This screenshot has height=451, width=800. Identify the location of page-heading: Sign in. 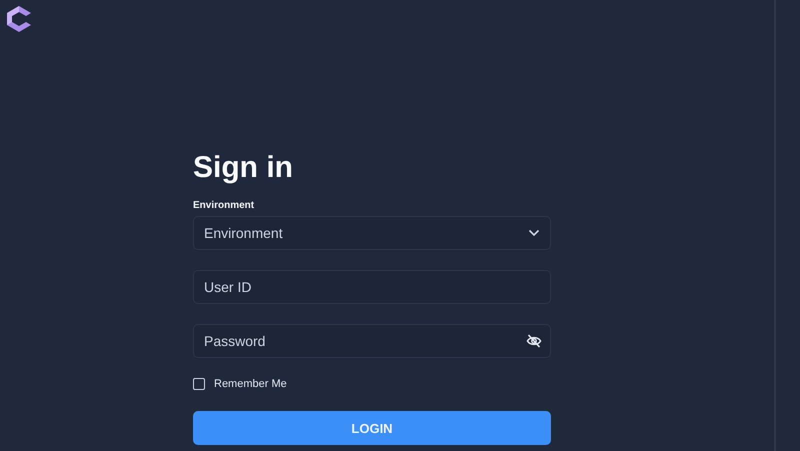
(243, 168).